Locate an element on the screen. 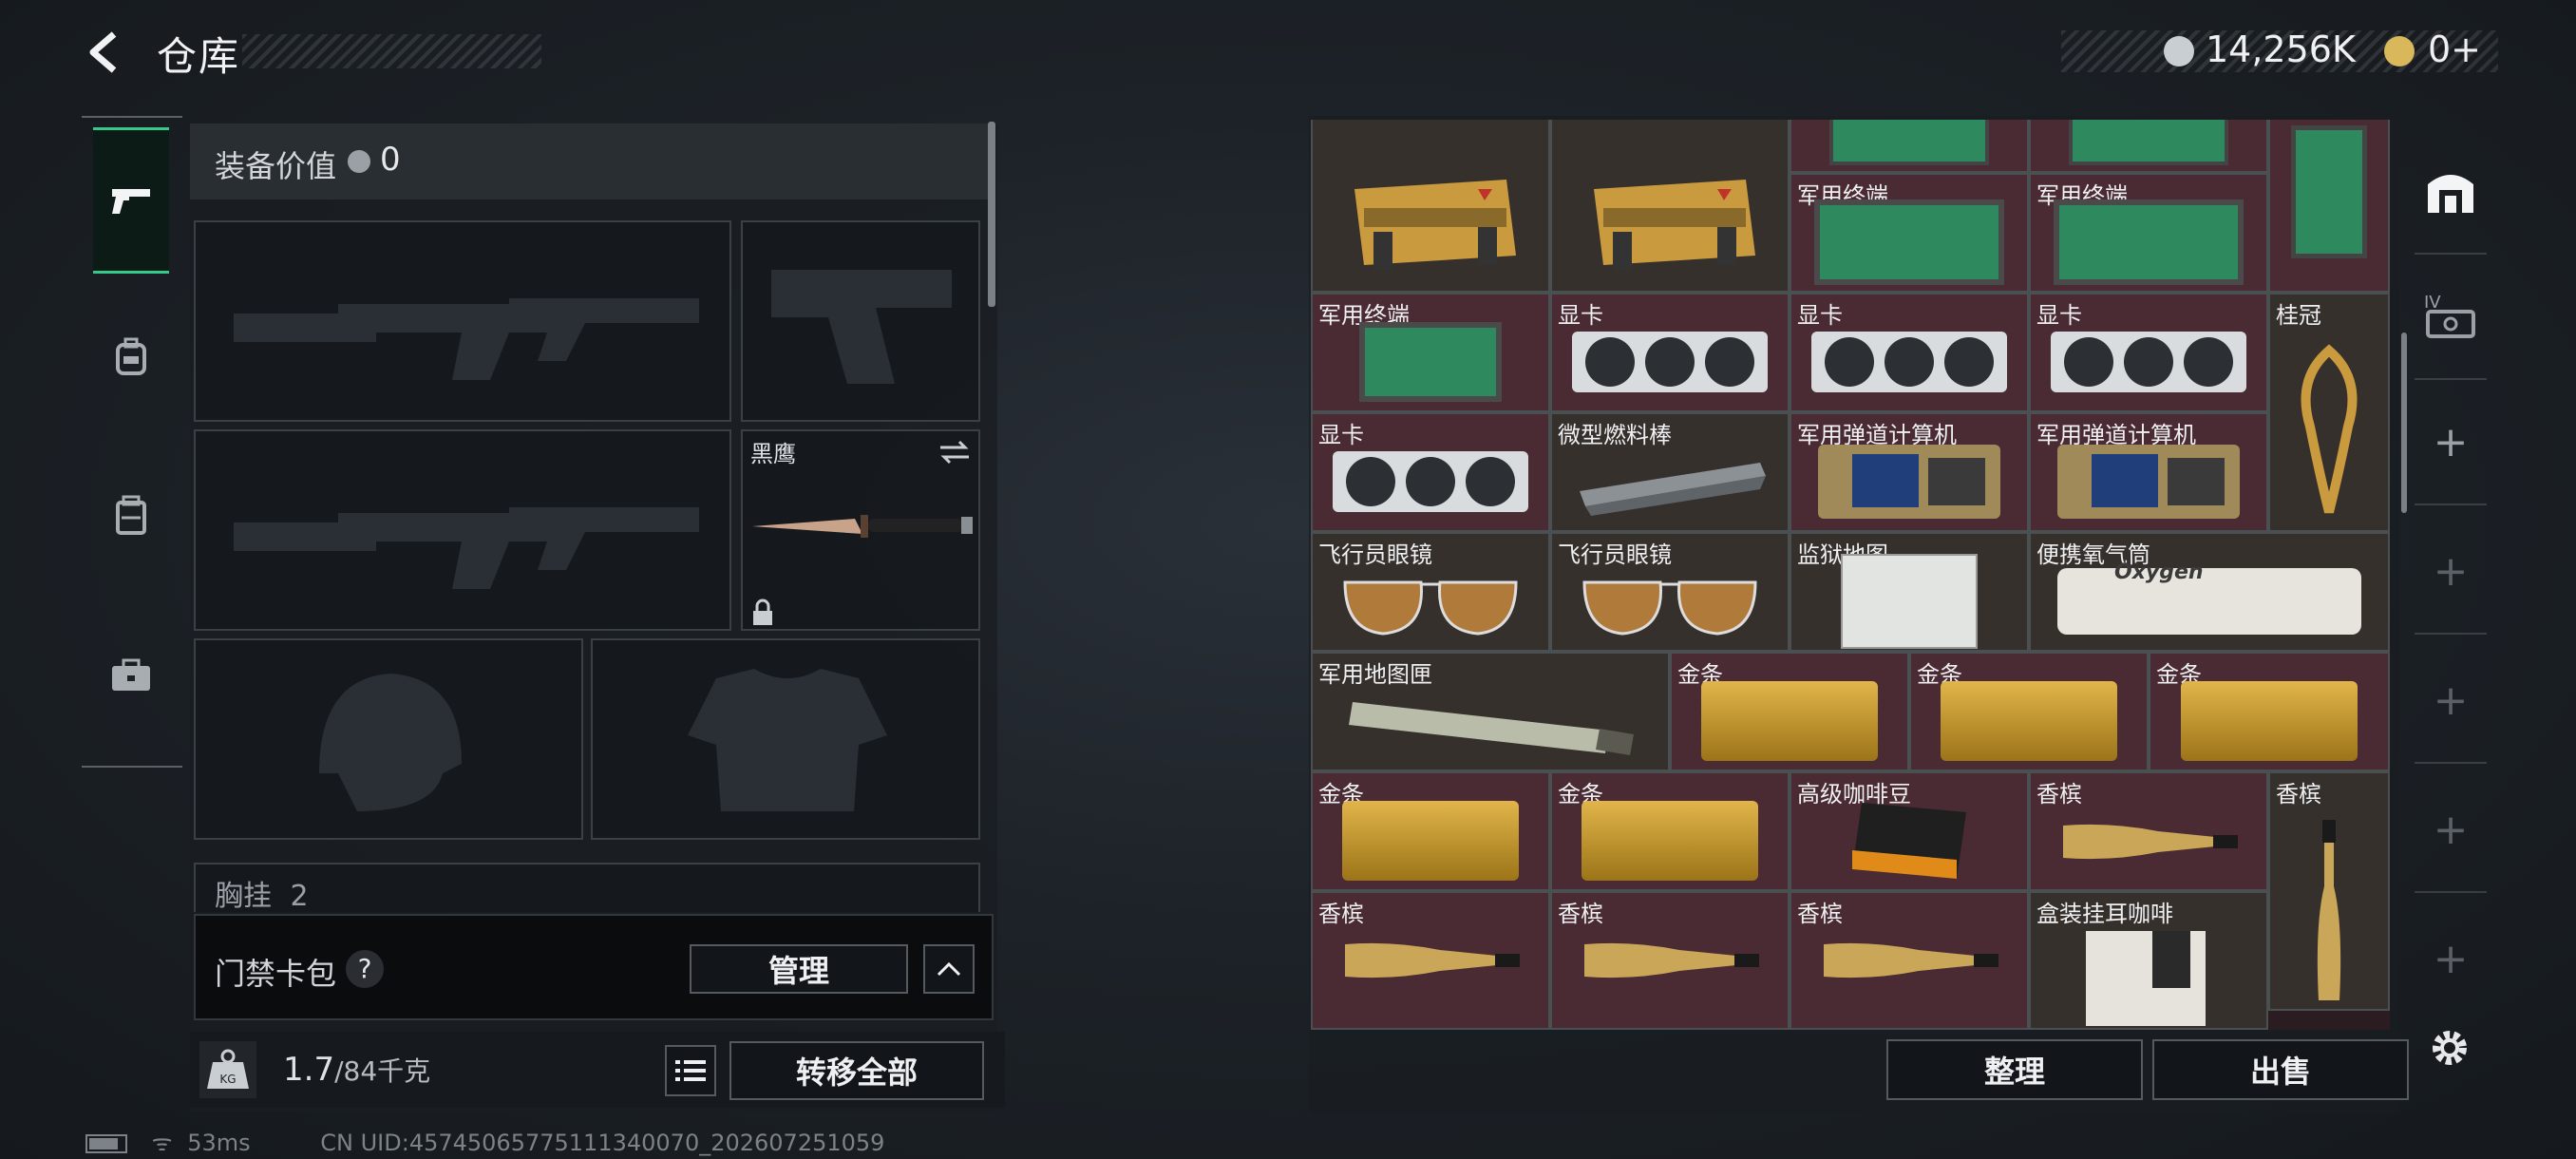  melee-slot: 黑鹰 is located at coordinates (860, 530).